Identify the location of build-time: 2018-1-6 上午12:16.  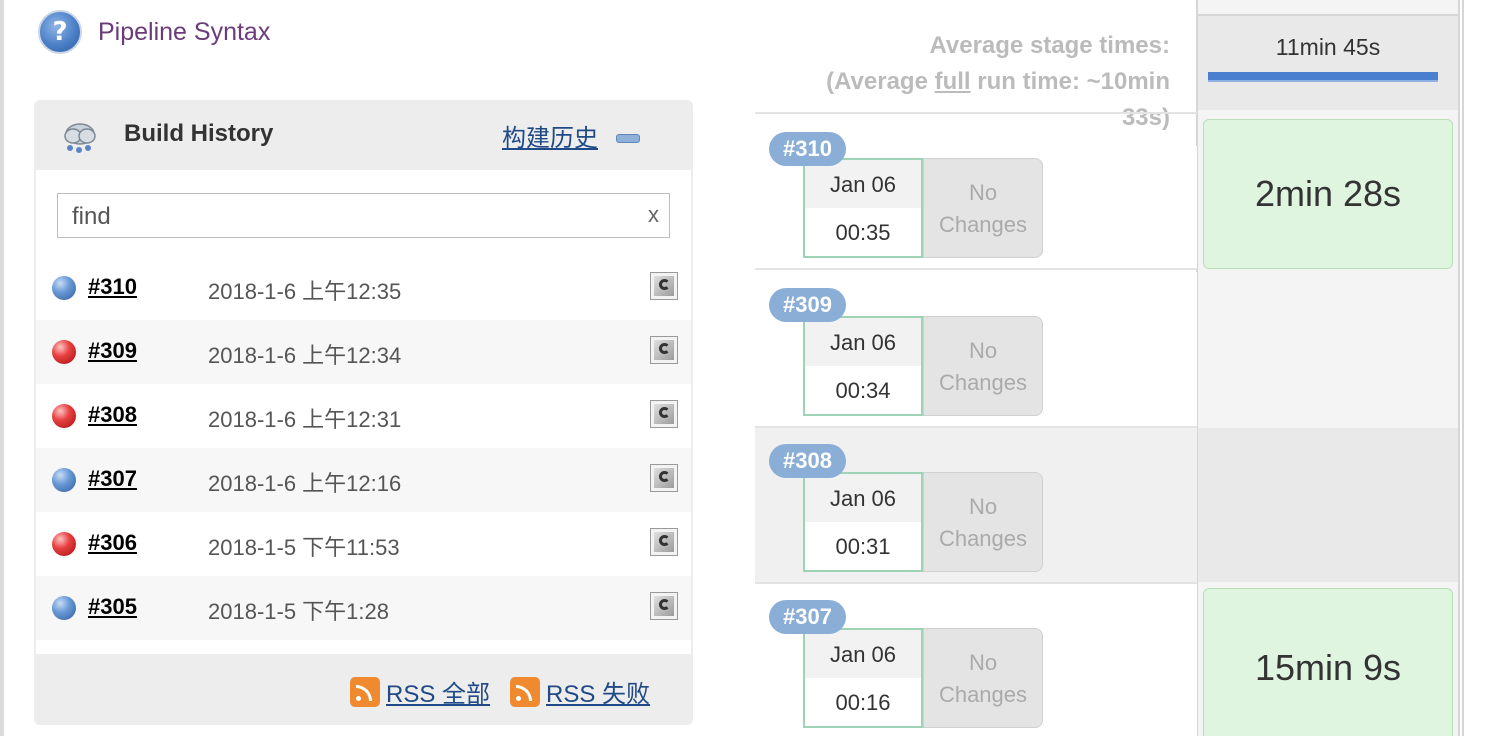
(305, 483).